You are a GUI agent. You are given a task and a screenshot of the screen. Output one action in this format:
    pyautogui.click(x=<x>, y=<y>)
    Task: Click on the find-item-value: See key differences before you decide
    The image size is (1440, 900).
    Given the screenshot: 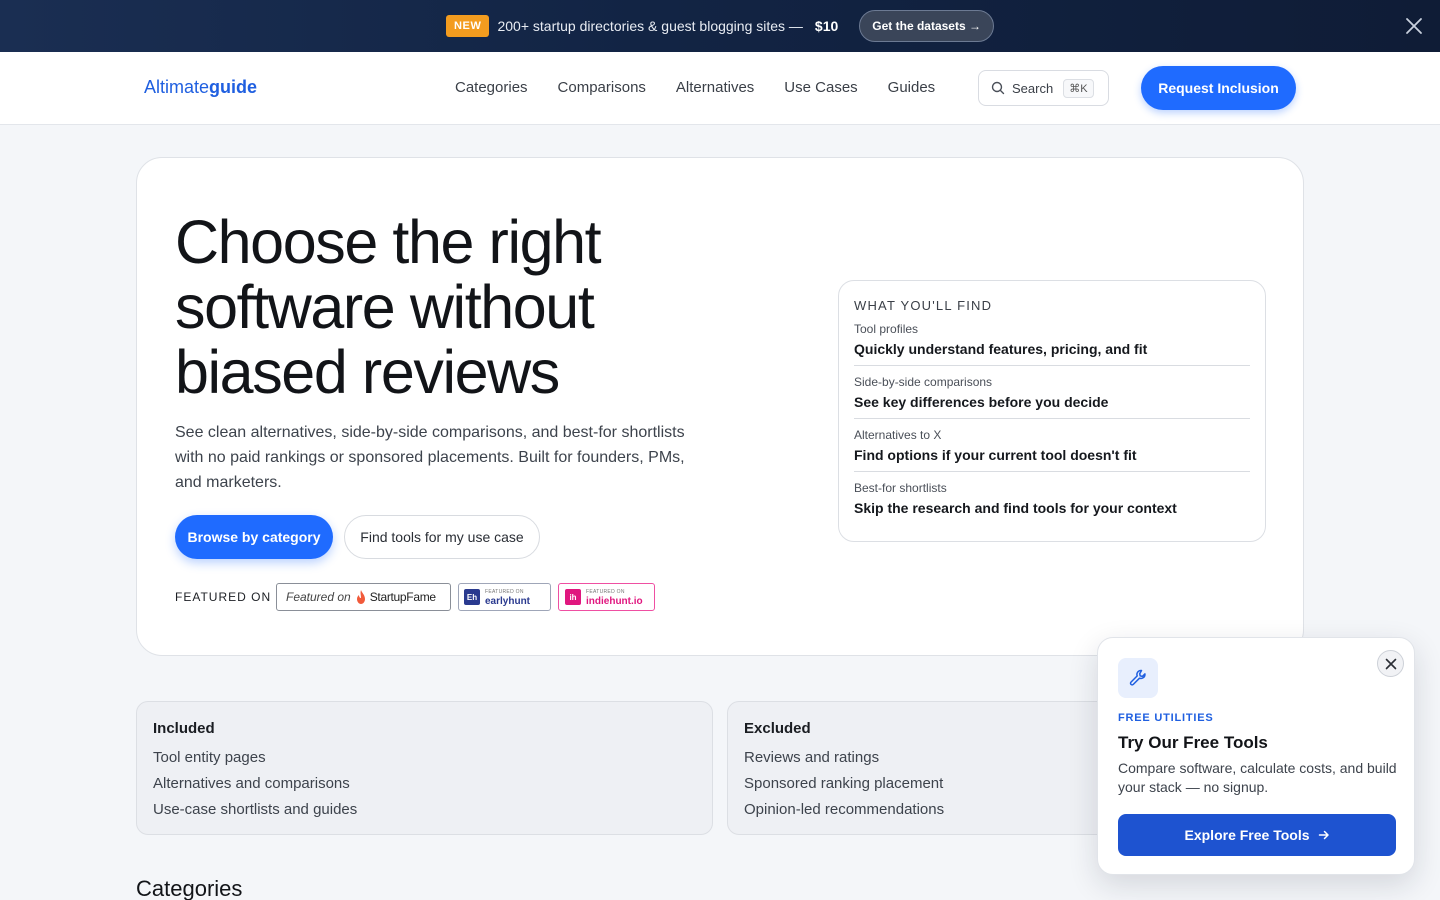 What is the action you would take?
    pyautogui.click(x=981, y=402)
    